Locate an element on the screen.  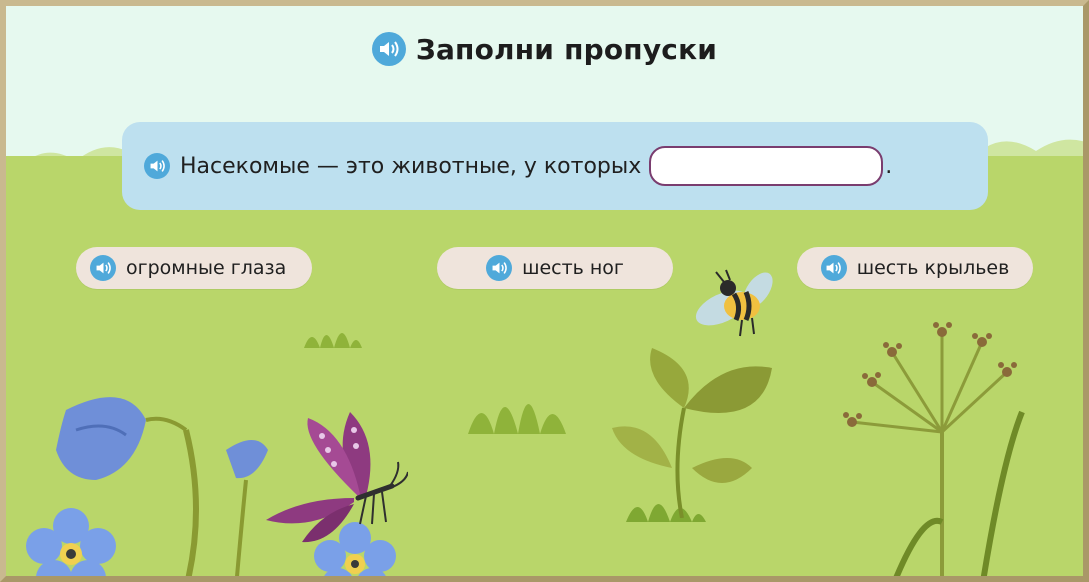
answer-option-six-legs: шесть ног is located at coordinates (555, 268).